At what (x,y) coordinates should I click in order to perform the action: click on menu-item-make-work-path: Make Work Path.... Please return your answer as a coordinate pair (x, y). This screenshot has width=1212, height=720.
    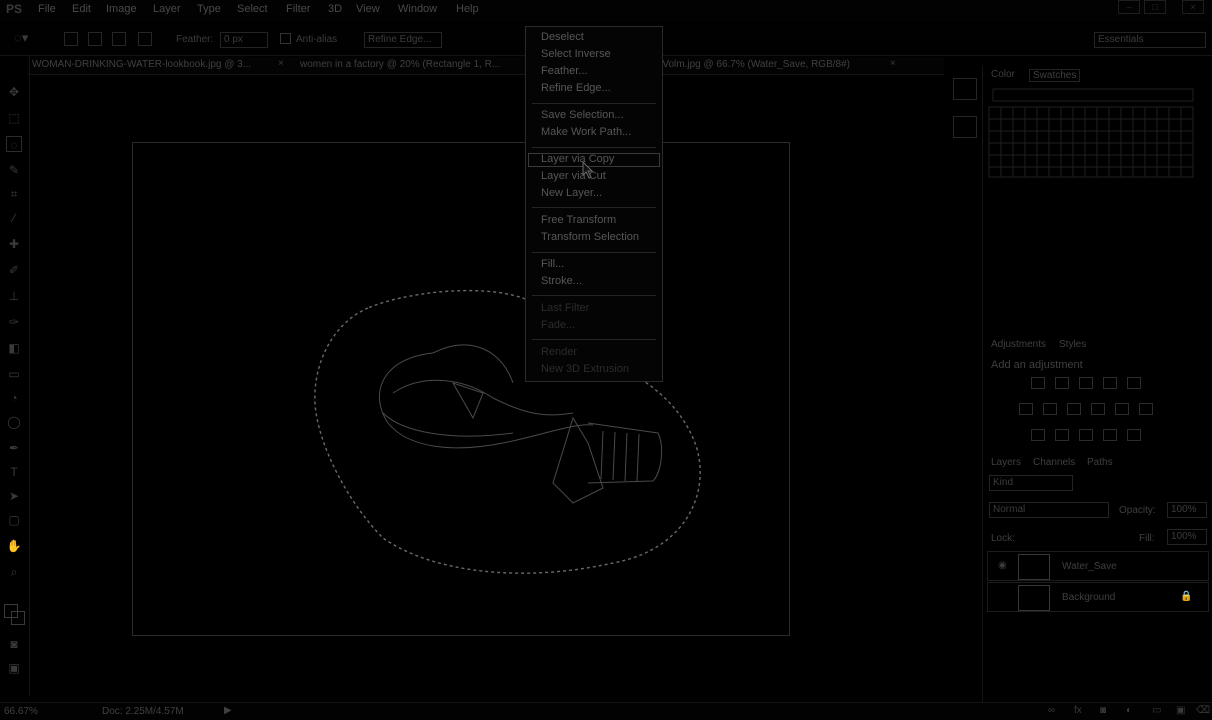
    Looking at the image, I should click on (586, 132).